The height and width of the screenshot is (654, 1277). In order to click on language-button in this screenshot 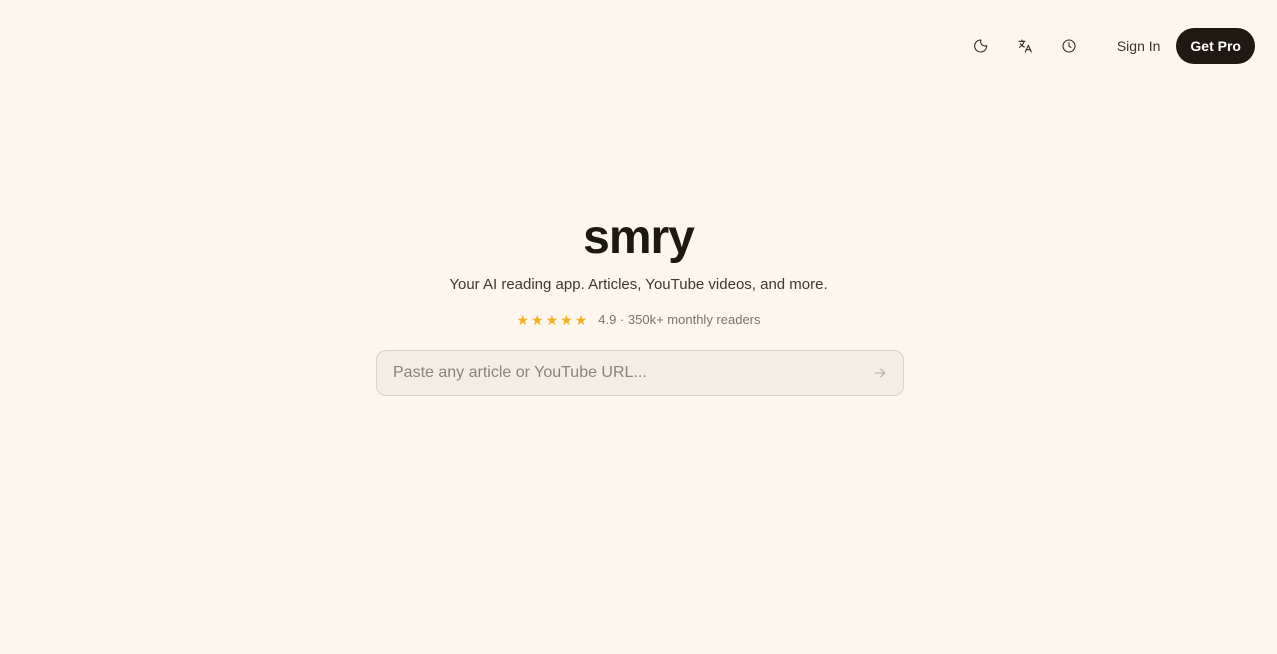, I will do `click(1025, 46)`.